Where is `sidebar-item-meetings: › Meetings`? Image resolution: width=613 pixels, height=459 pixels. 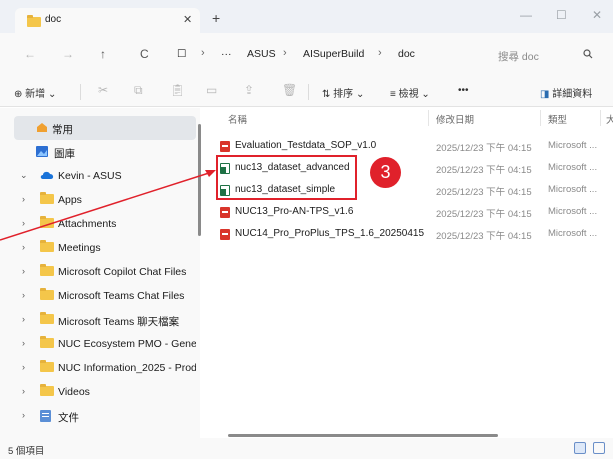 sidebar-item-meetings: › Meetings is located at coordinates (100, 248).